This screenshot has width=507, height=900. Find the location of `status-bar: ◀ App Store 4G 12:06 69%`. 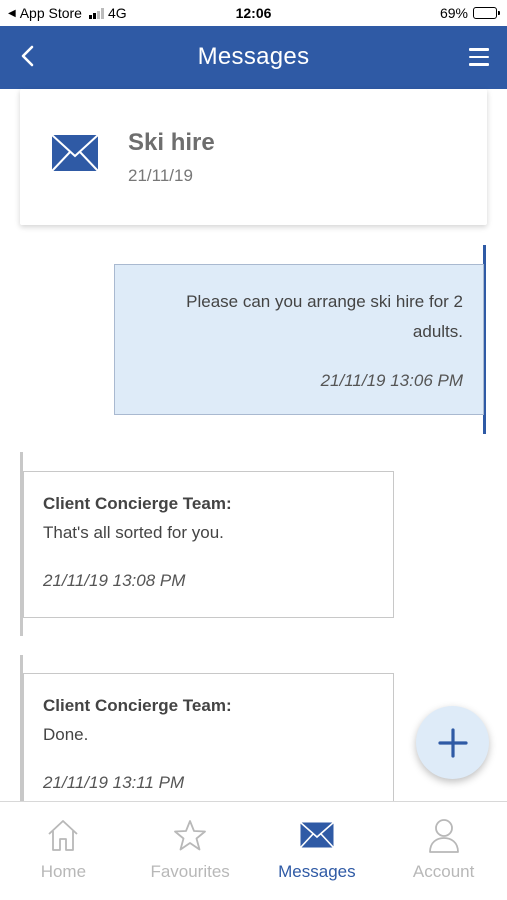

status-bar: ◀ App Store 4G 12:06 69% is located at coordinates (253, 13).